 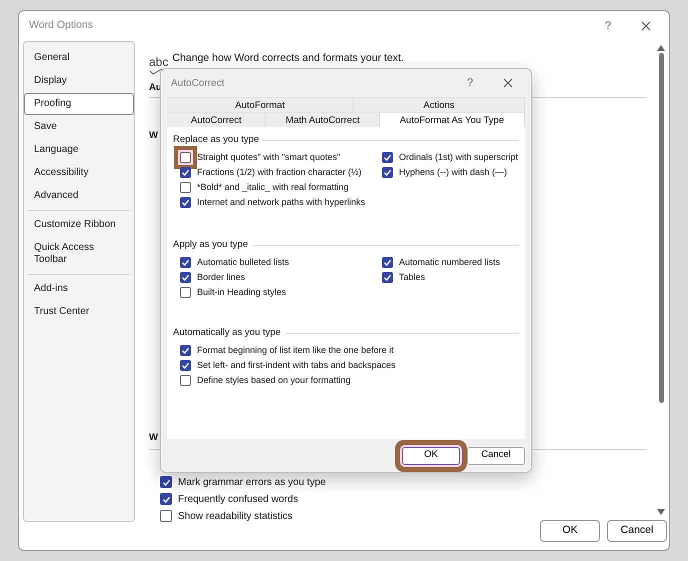 I want to click on option-label: *Bold* and _italic_ with real formatting, so click(x=273, y=187).